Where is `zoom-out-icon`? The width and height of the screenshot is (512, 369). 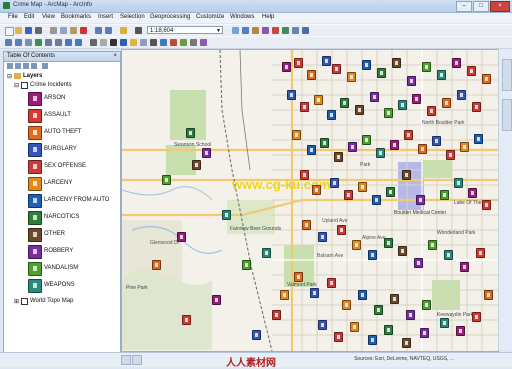
zoom-out-icon is located at coordinates (18, 42).